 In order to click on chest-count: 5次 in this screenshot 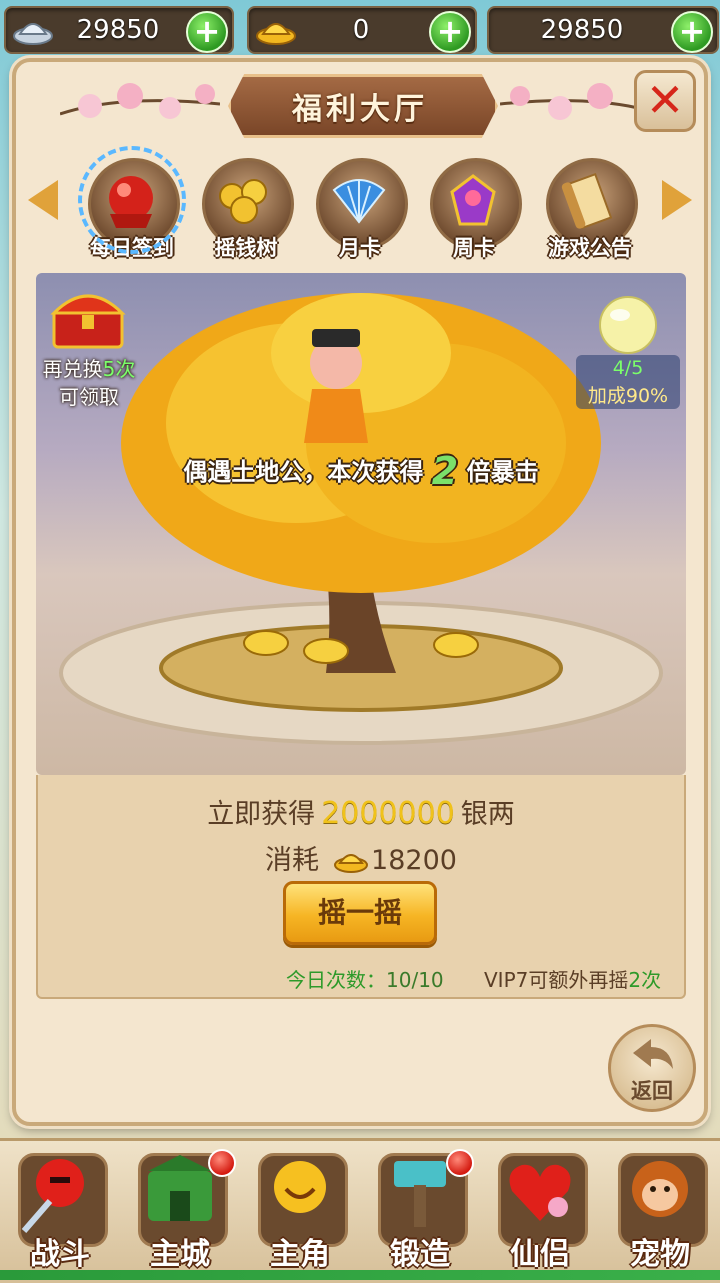, I will do `click(119, 369)`.